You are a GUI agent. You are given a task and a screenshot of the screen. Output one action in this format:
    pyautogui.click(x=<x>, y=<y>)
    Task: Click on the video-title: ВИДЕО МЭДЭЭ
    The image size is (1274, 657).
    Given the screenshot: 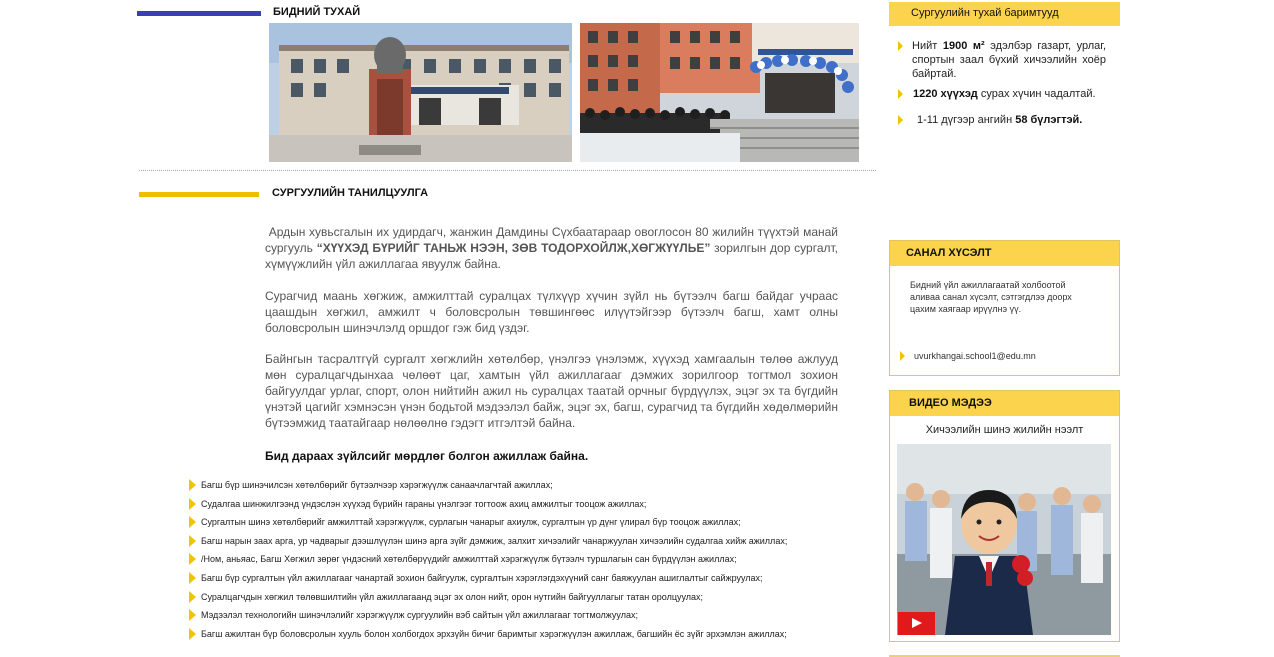 What is the action you would take?
    pyautogui.click(x=1004, y=403)
    